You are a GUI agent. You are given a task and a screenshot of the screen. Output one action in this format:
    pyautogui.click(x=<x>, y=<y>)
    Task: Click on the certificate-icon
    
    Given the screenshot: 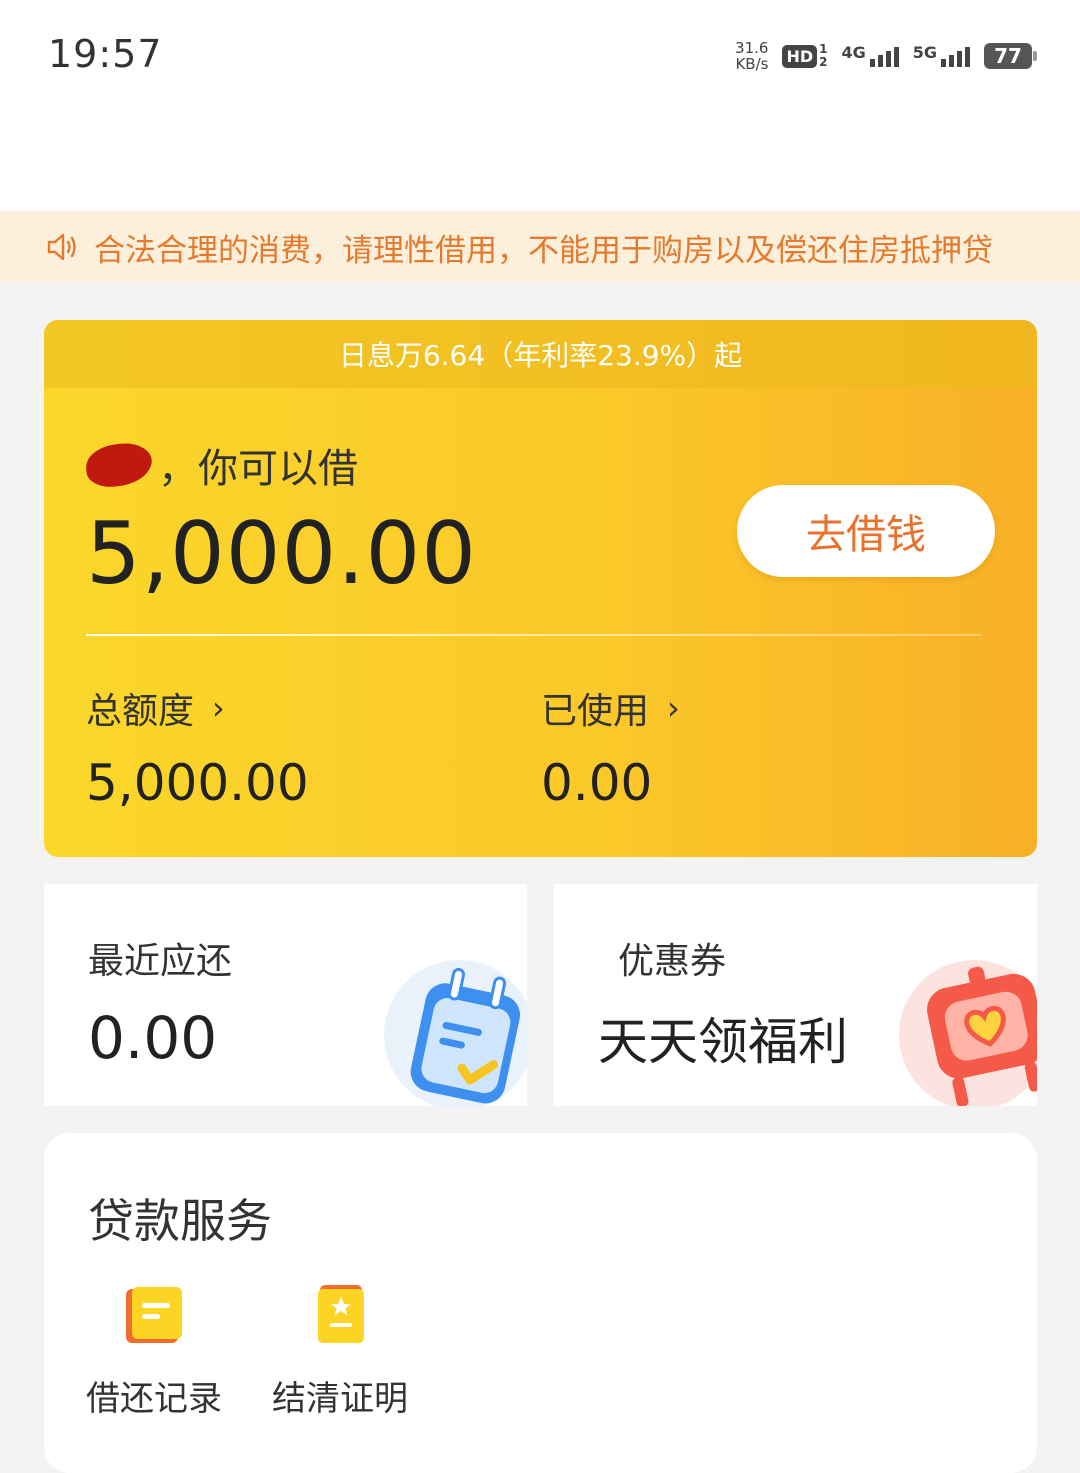 What is the action you would take?
    pyautogui.click(x=341, y=1314)
    